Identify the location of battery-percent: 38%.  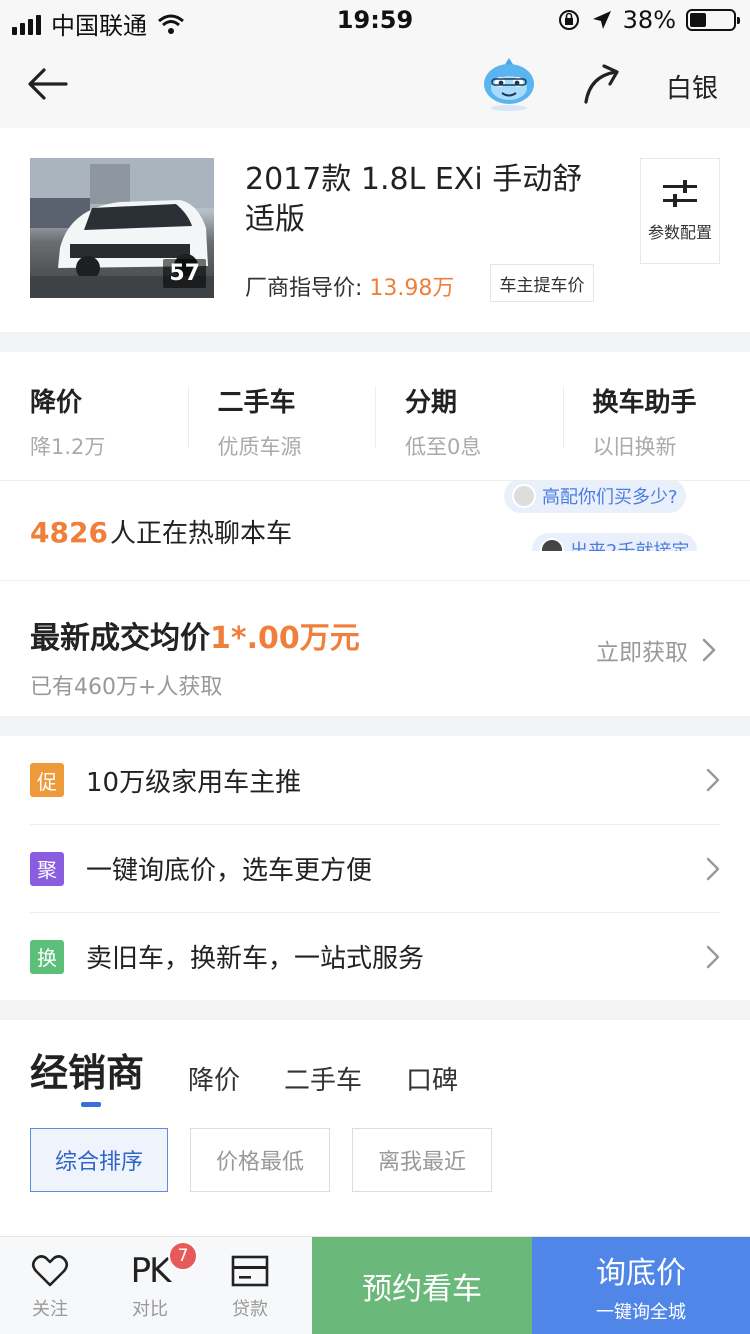
(649, 20).